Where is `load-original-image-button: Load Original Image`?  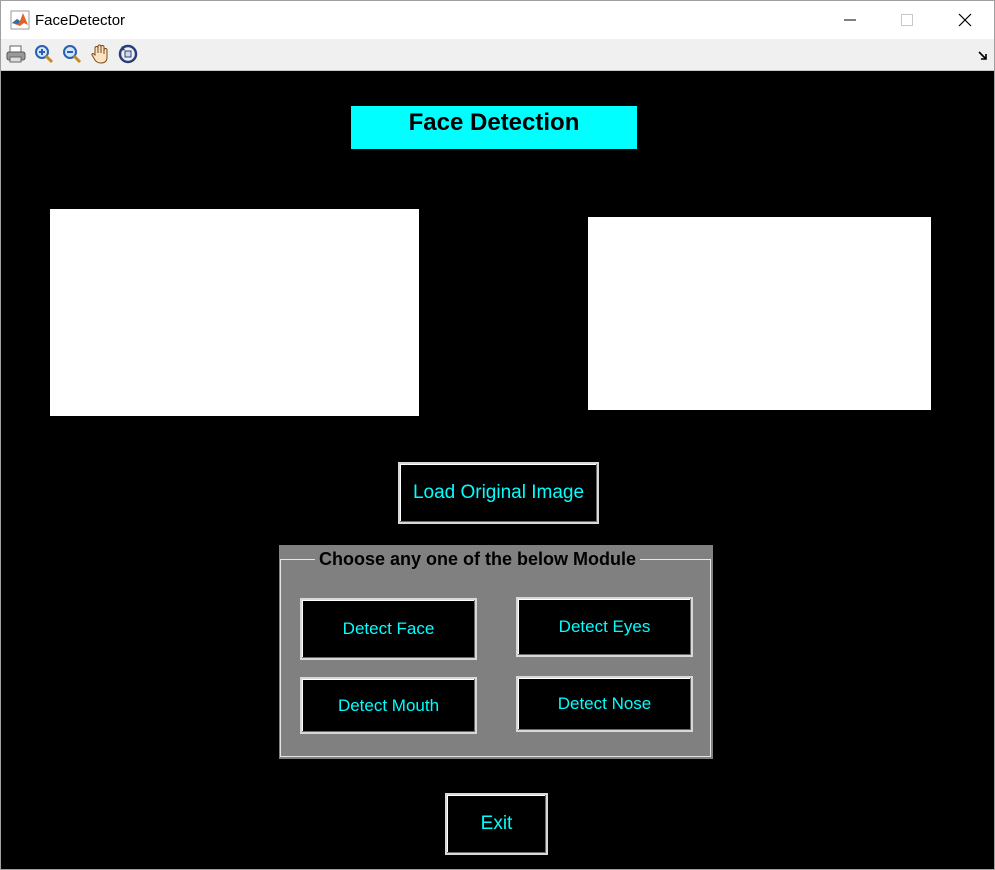
load-original-image-button: Load Original Image is located at coordinates (498, 493).